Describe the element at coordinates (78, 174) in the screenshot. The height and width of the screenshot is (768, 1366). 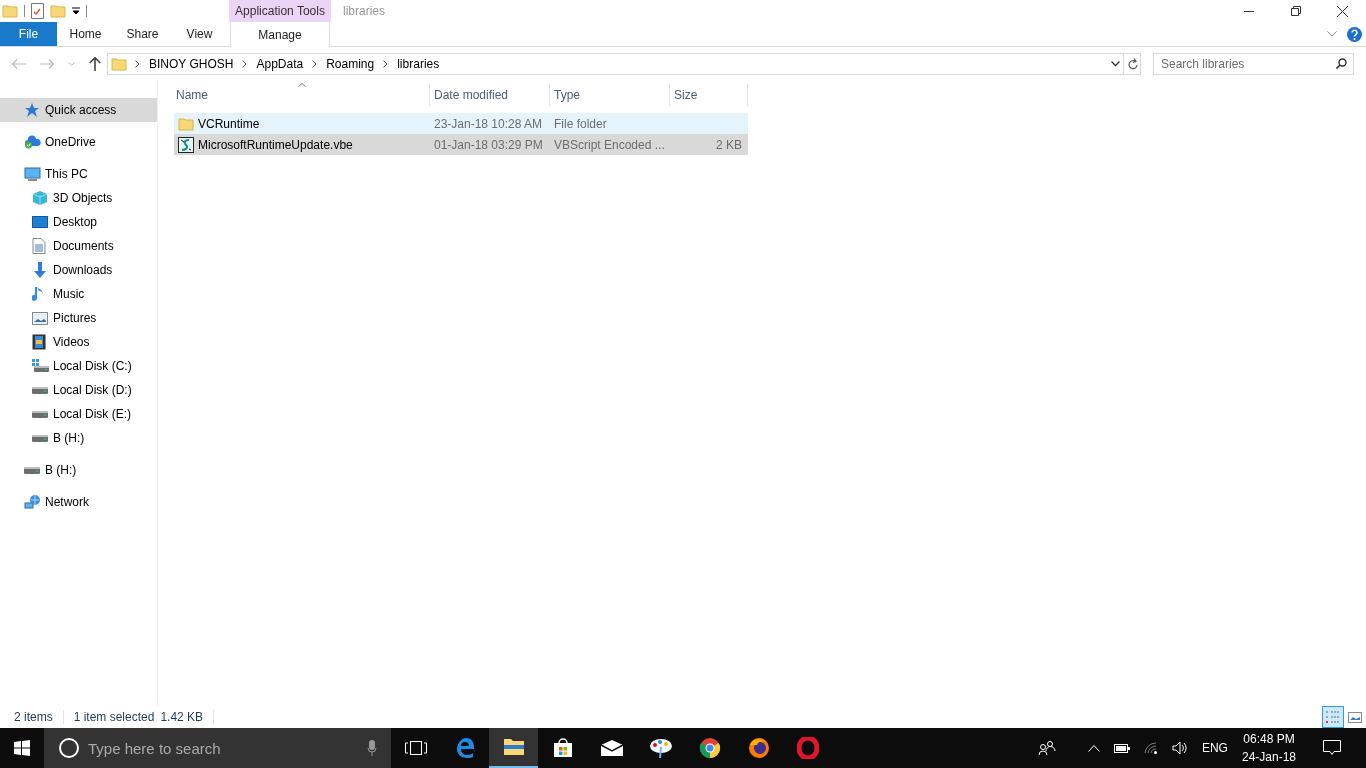
I see `sidebar-item: This PC` at that location.